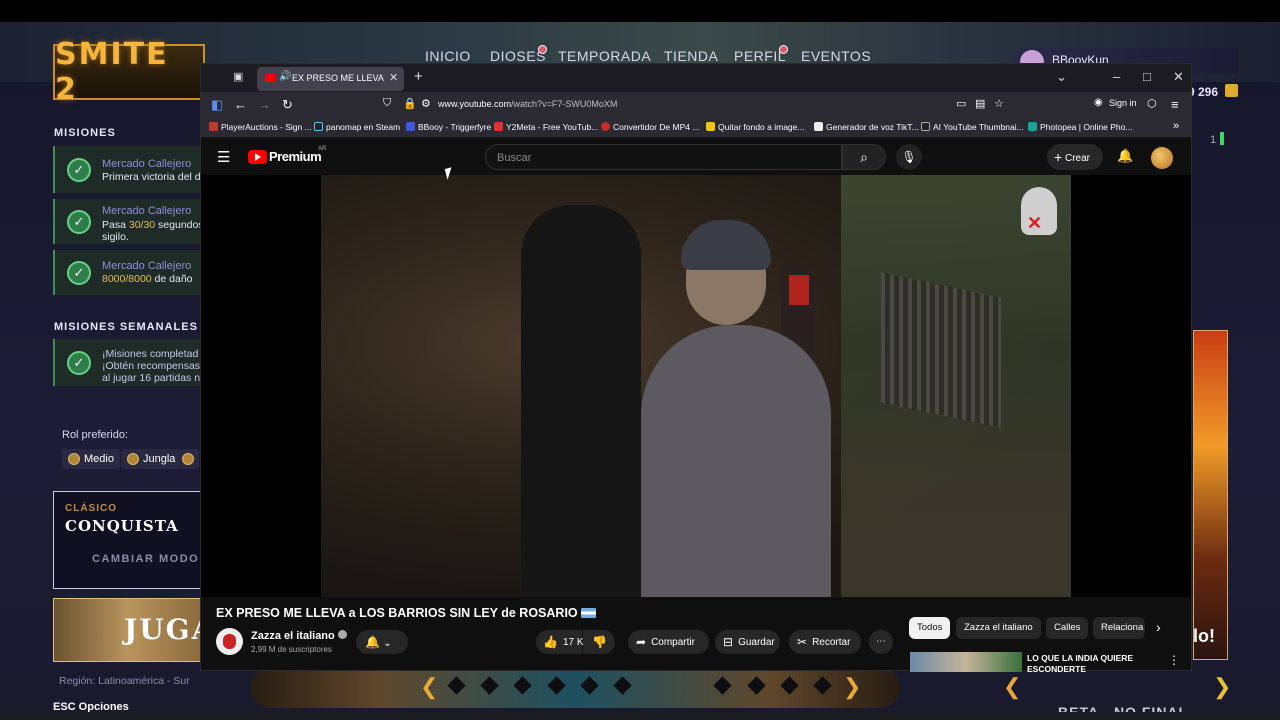 The width and height of the screenshot is (1280, 720). Describe the element at coordinates (1175, 104) in the screenshot. I see `app-menu-icon: ≡` at that location.